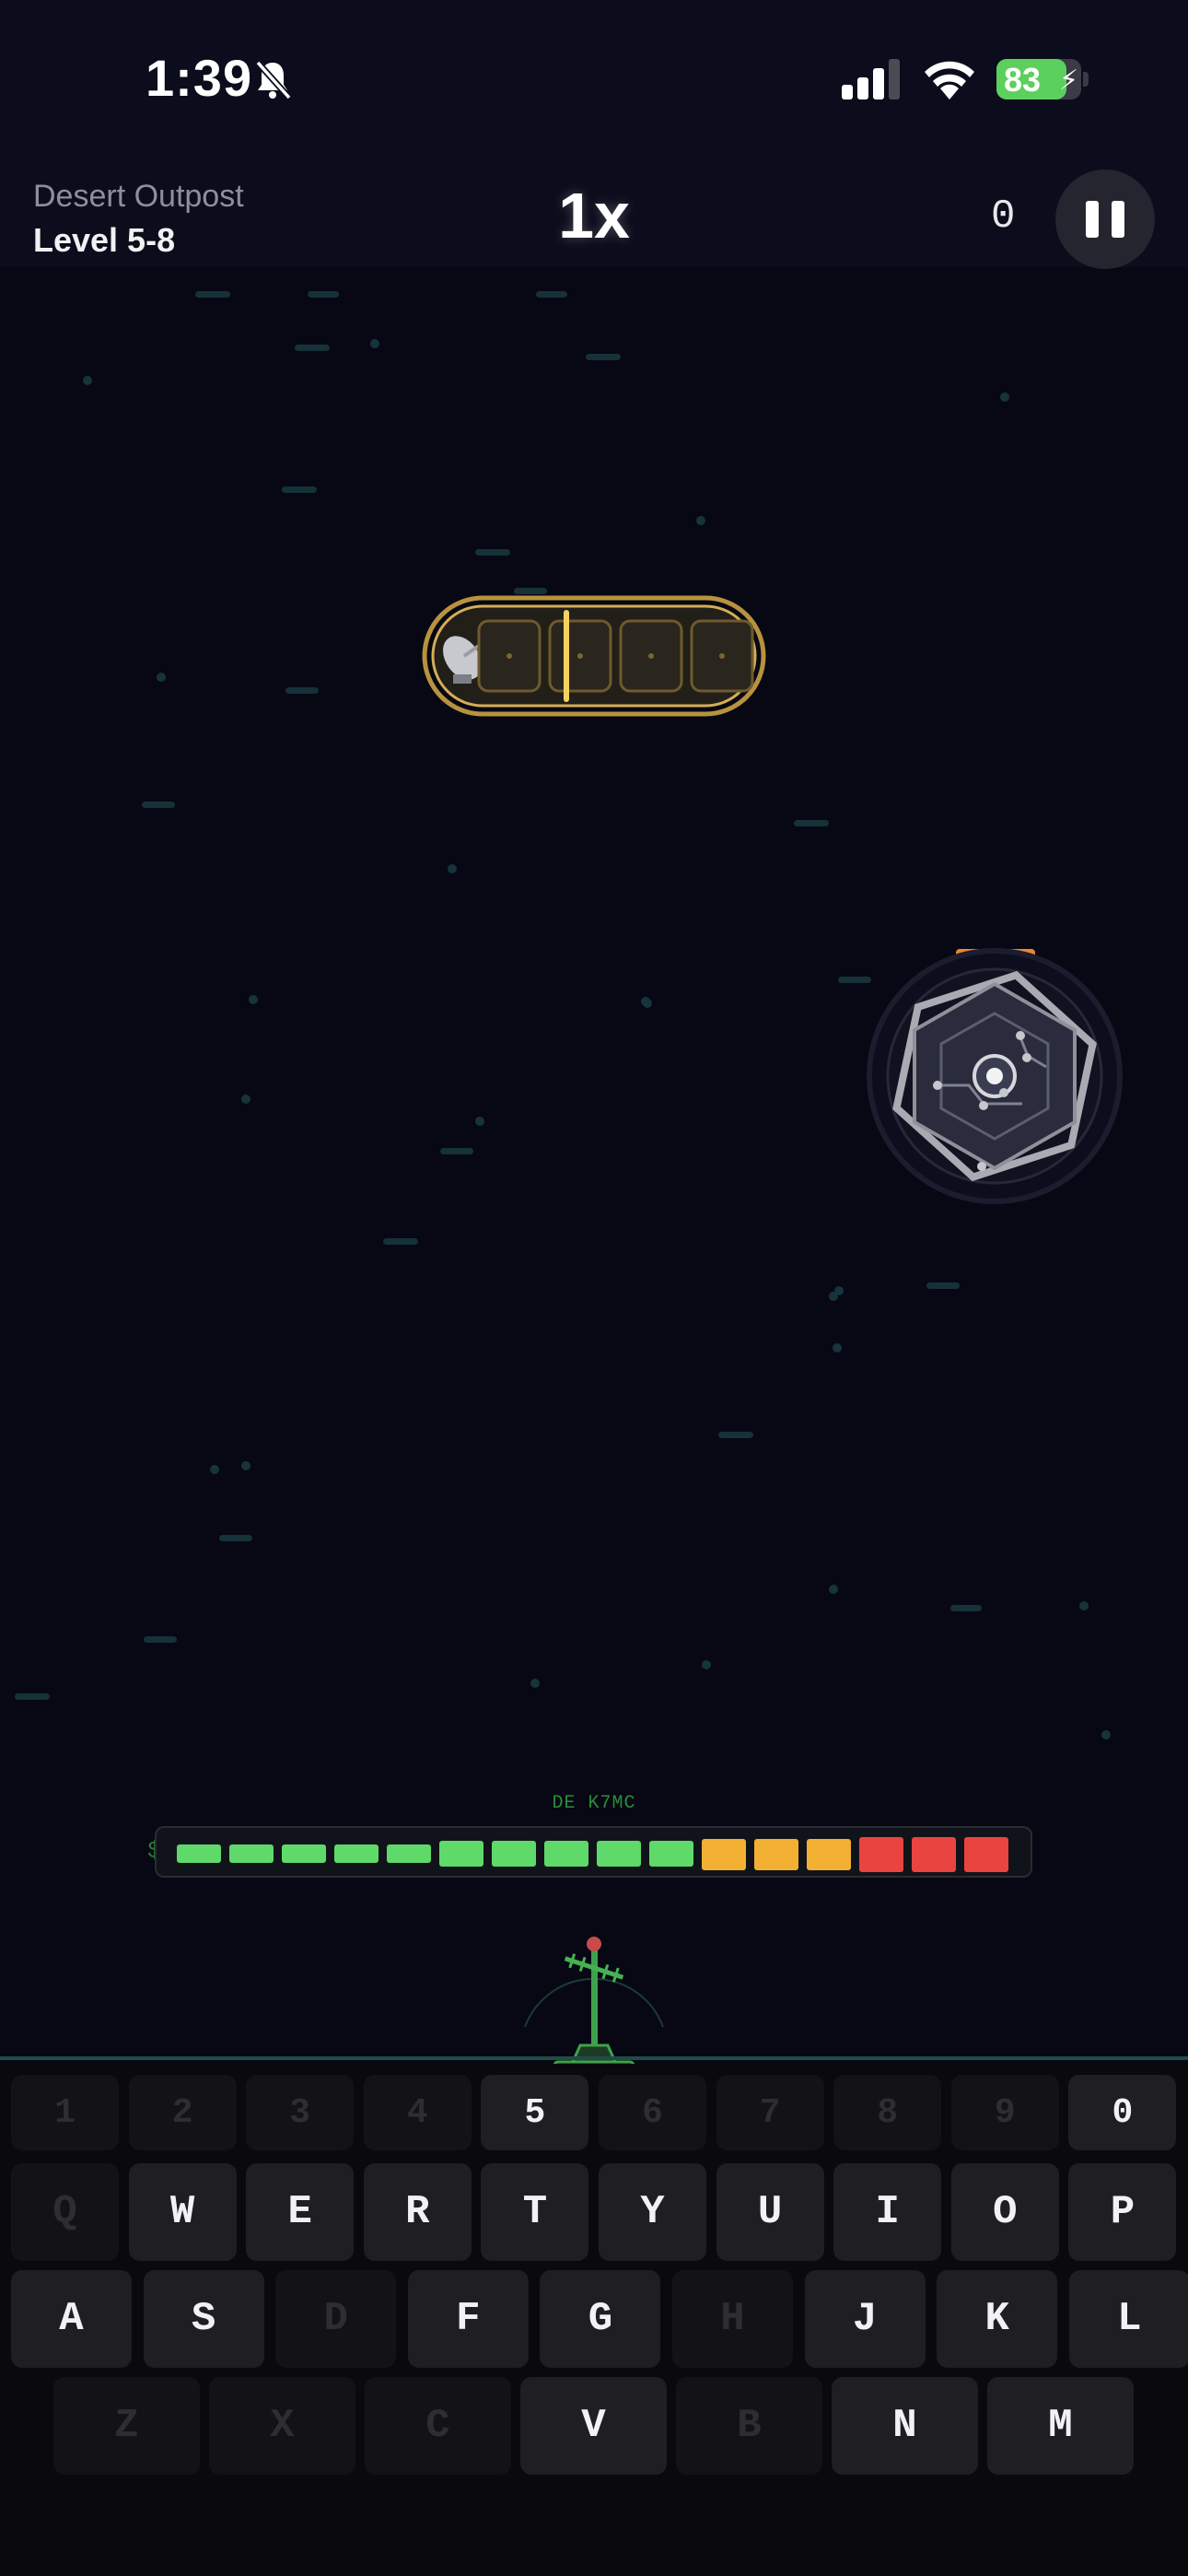 The height and width of the screenshot is (2576, 1188). What do you see at coordinates (182, 2112) in the screenshot?
I see `key-2: 2` at bounding box center [182, 2112].